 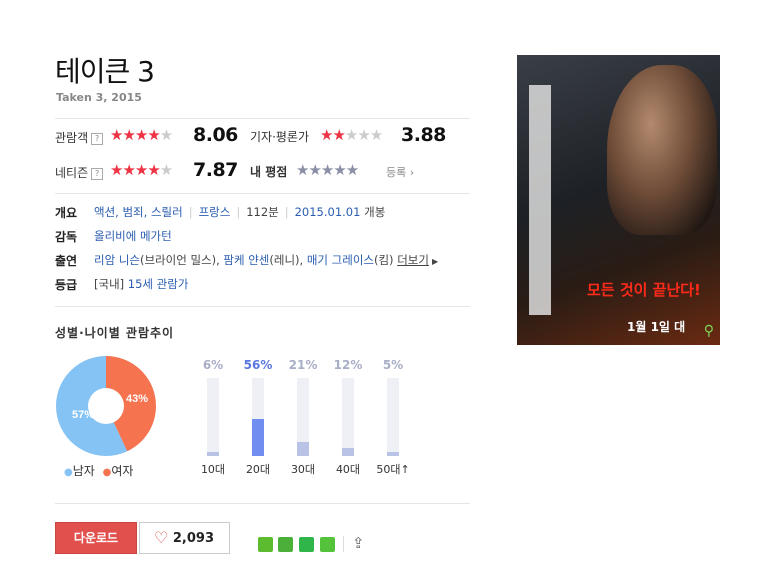 What do you see at coordinates (662, 150) in the screenshot?
I see `poster-figure` at bounding box center [662, 150].